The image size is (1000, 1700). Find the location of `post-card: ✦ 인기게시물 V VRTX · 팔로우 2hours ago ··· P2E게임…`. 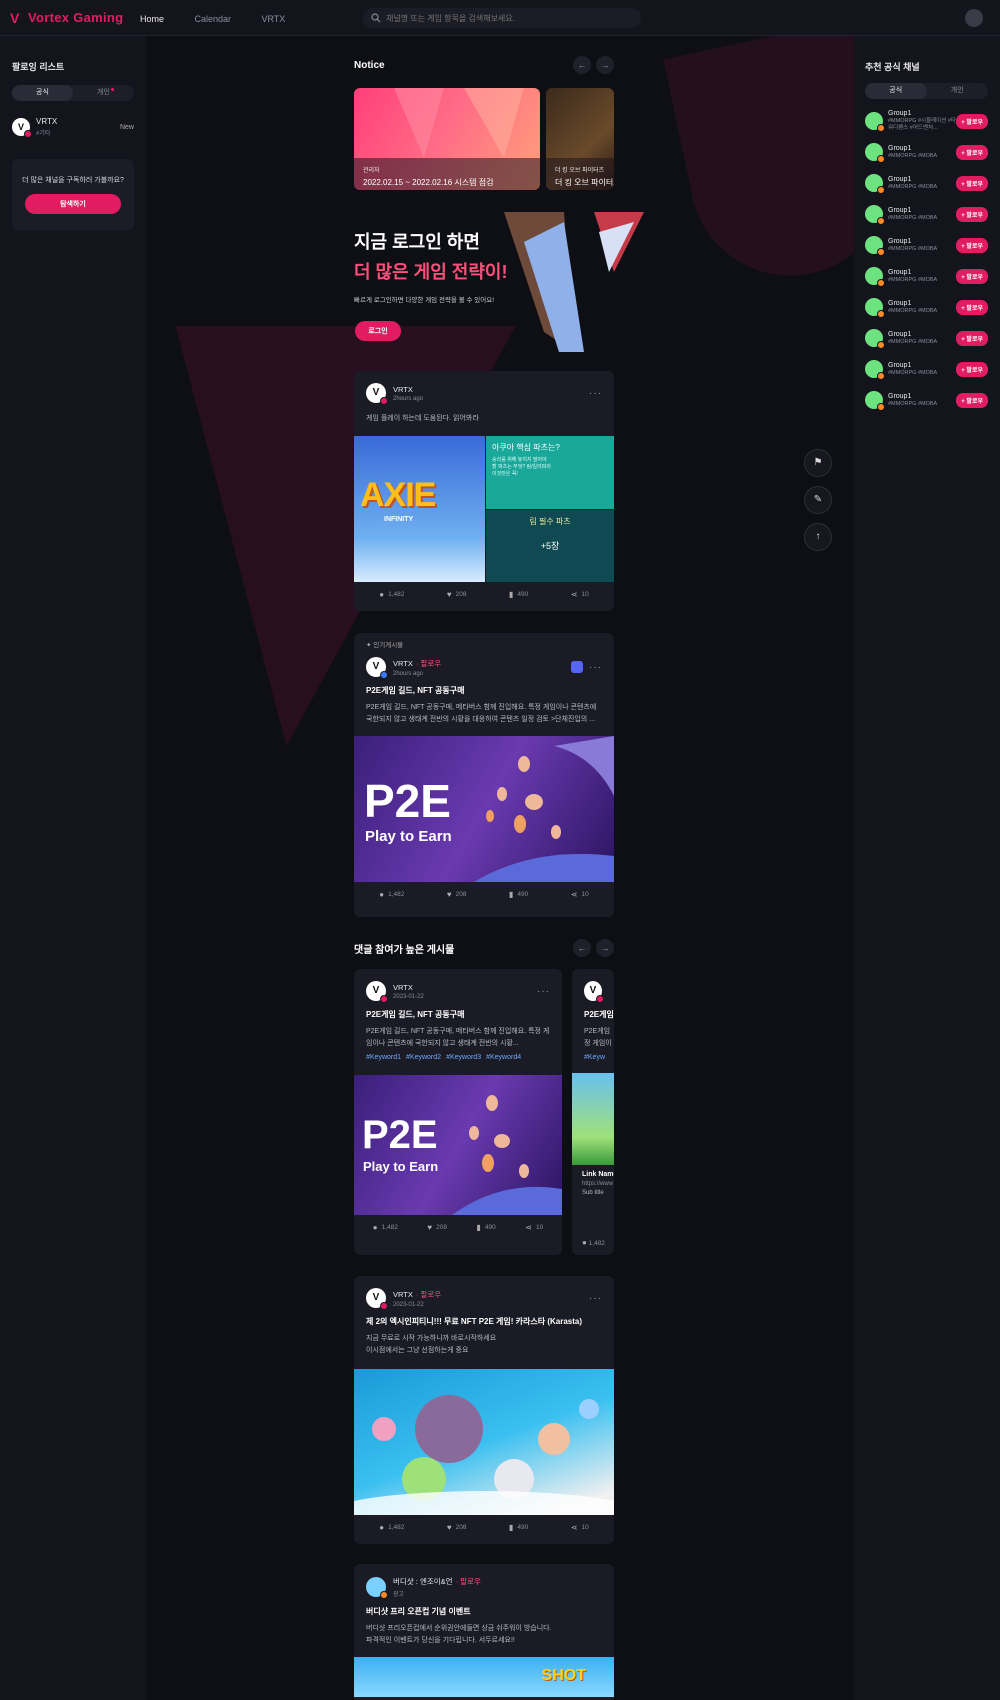

post-card: ✦ 인기게시물 V VRTX · 팔로우 2hours ago ··· P2E게임… is located at coordinates (484, 775).